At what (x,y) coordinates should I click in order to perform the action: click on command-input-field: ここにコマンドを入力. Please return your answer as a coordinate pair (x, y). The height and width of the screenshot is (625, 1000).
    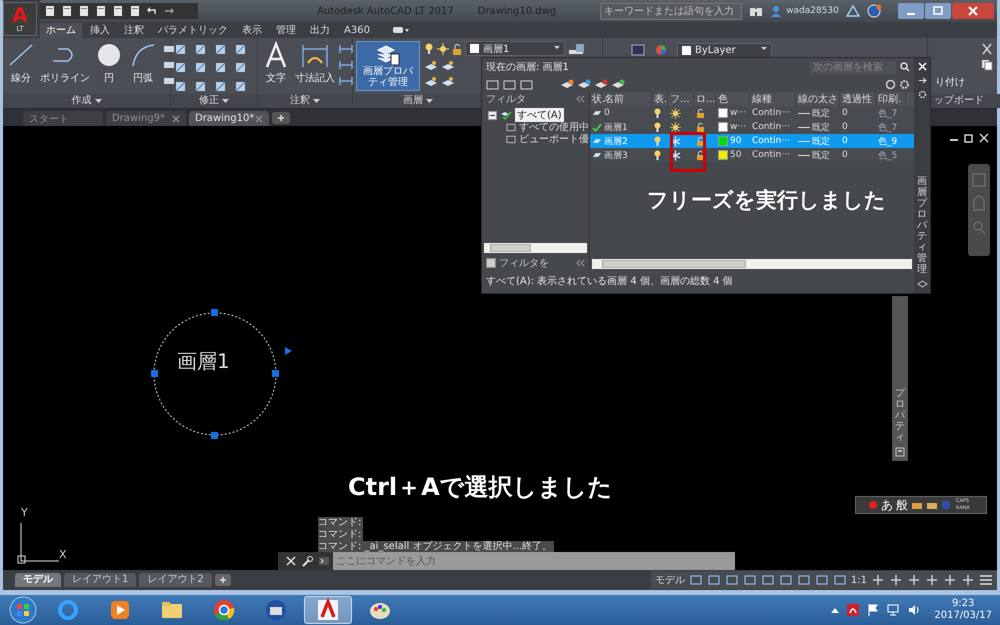
    Looking at the image, I should click on (534, 561).